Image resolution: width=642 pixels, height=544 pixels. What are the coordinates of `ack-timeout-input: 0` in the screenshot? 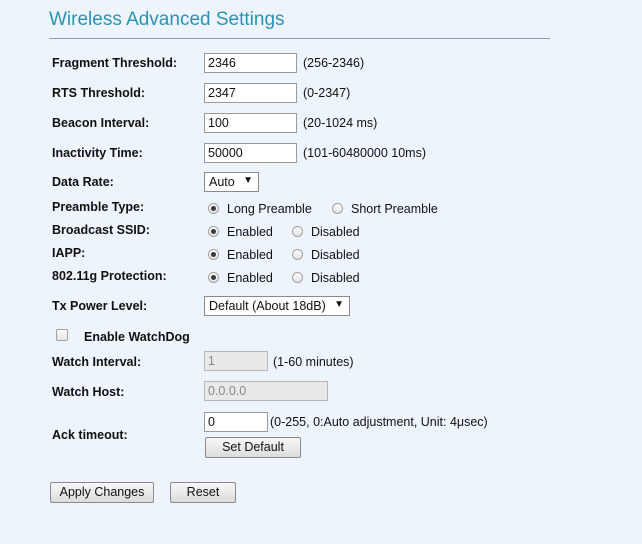 It's located at (236, 422).